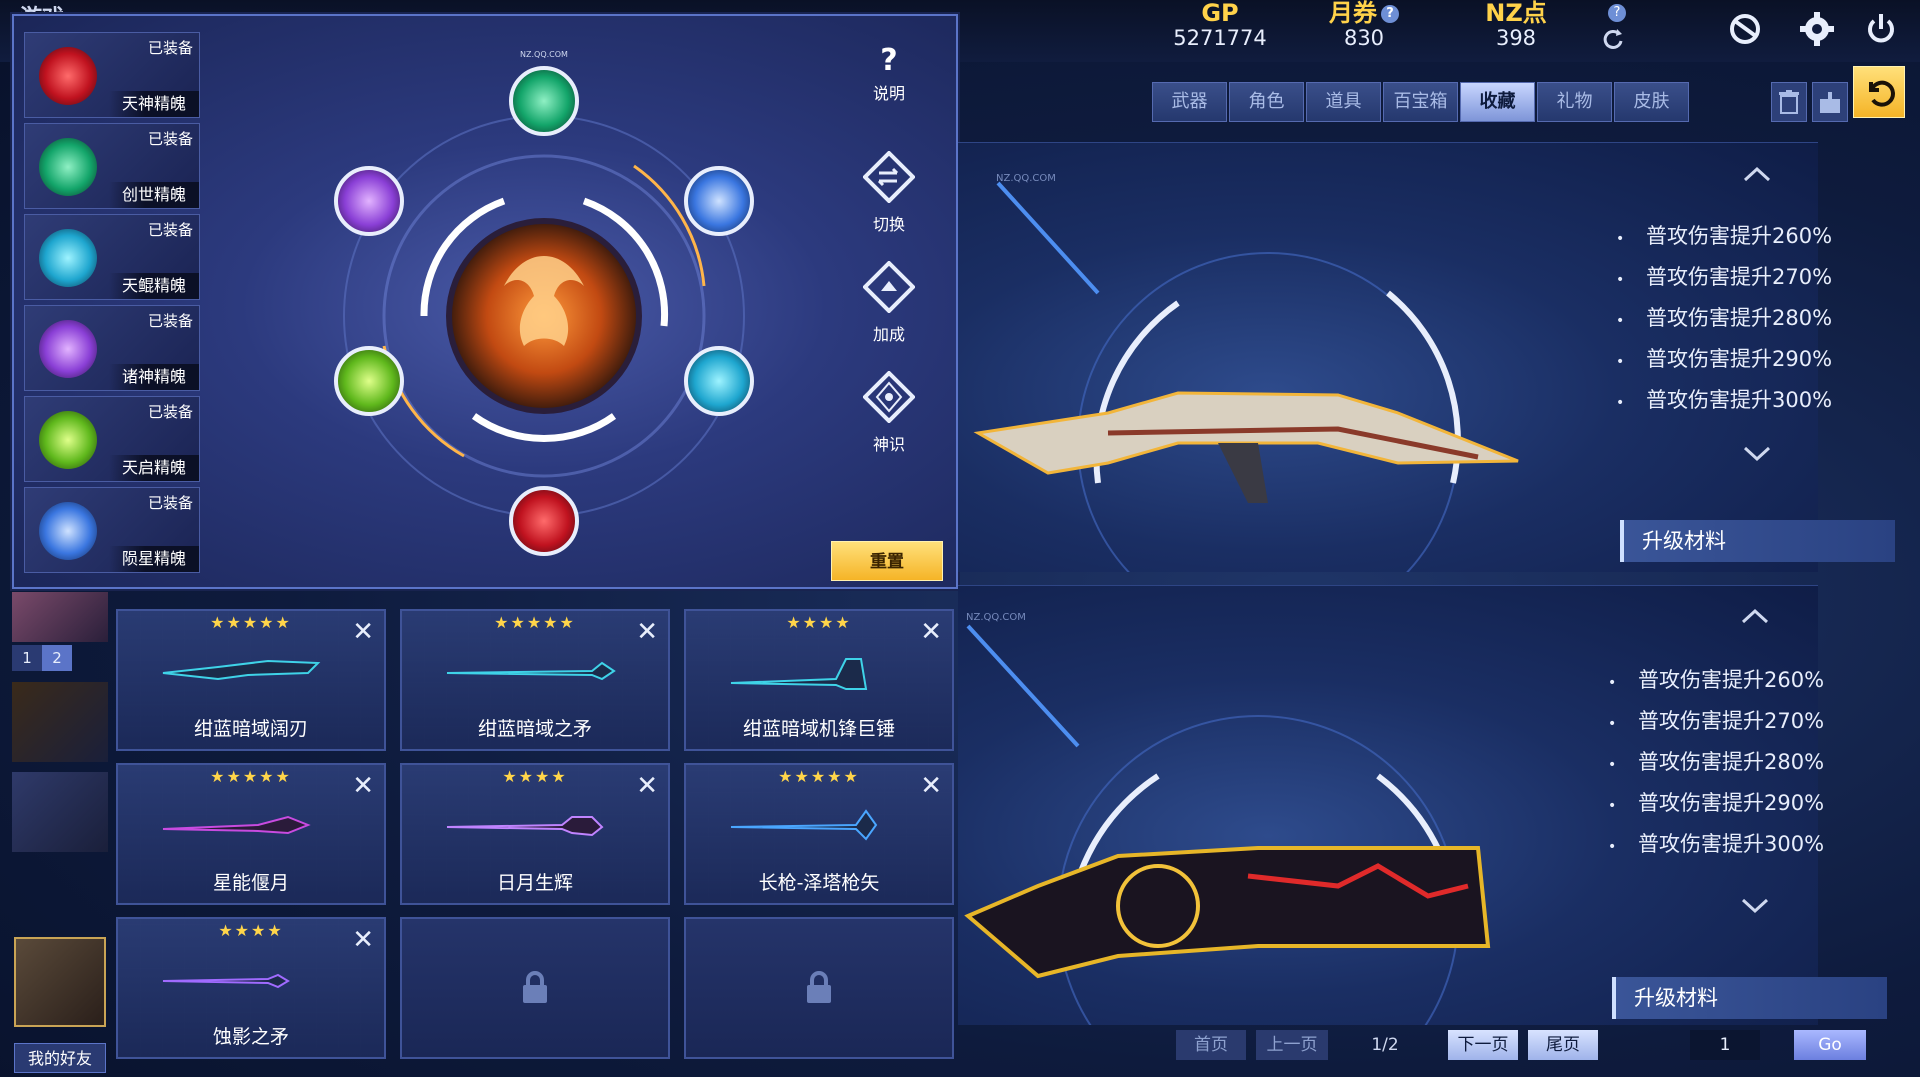 This screenshot has width=1920, height=1077. I want to click on undo-icon, so click(1882, 93).